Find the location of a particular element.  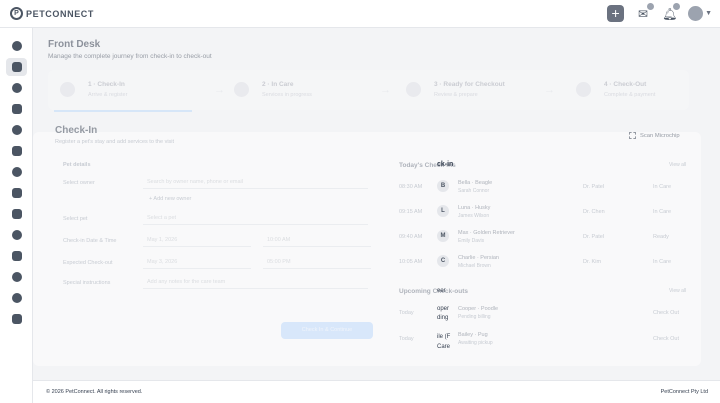

scan-icon is located at coordinates (632, 135).